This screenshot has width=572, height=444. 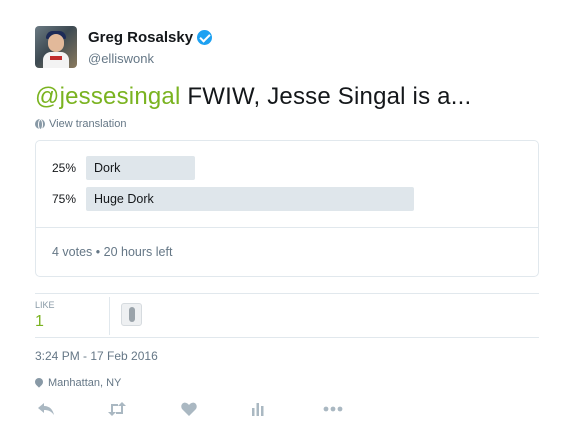 I want to click on author-handle: @elliswonk, so click(x=121, y=58).